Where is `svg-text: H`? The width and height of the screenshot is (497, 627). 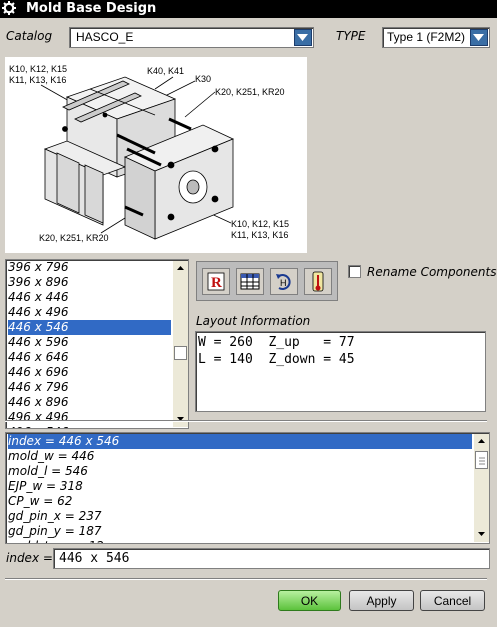 svg-text: H is located at coordinates (283, 283).